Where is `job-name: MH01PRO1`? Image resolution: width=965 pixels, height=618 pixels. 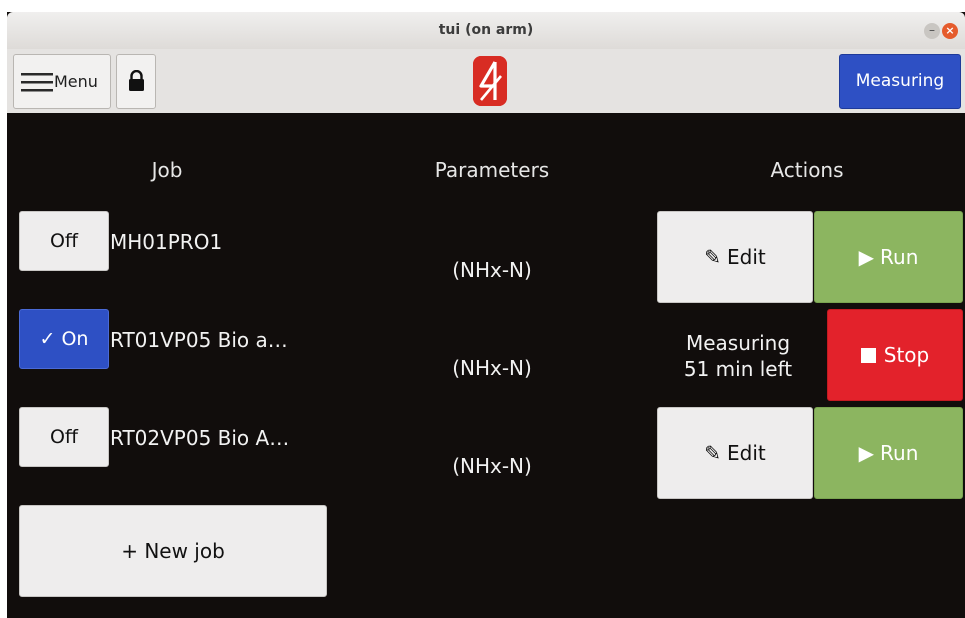 job-name: MH01PRO1 is located at coordinates (166, 242).